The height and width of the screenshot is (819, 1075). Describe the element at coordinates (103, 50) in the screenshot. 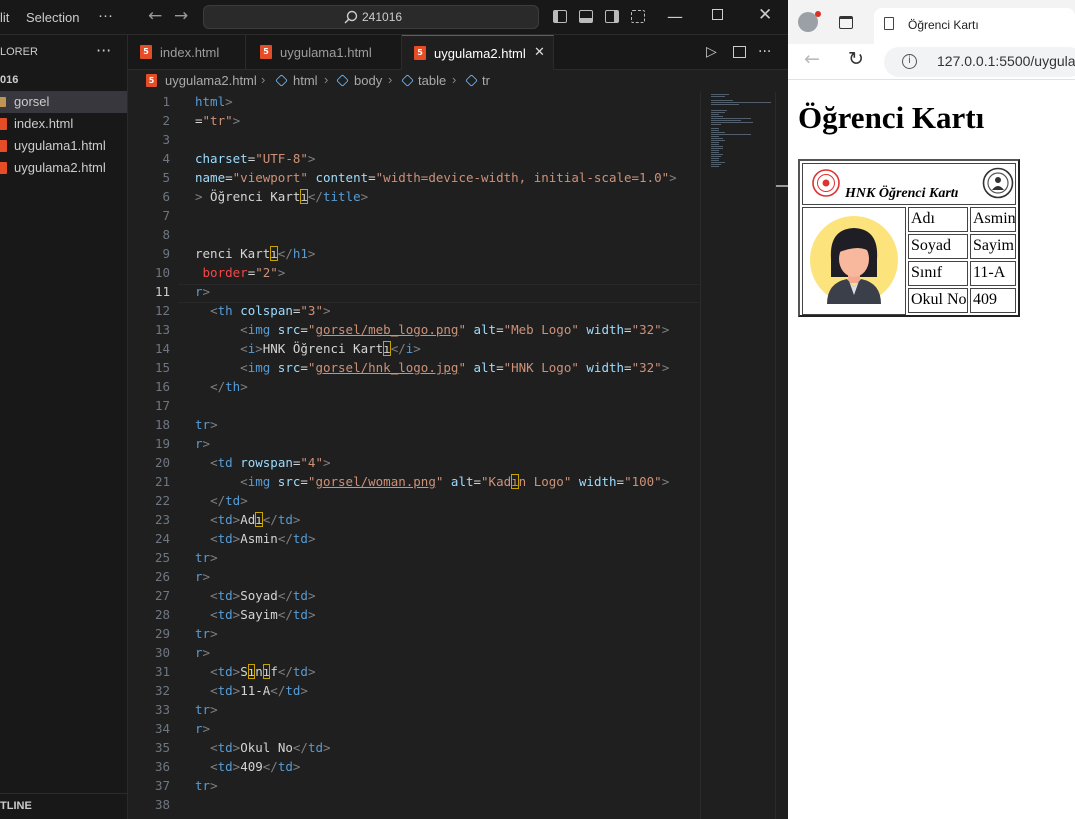

I see `explorer-more-icon: ···` at that location.